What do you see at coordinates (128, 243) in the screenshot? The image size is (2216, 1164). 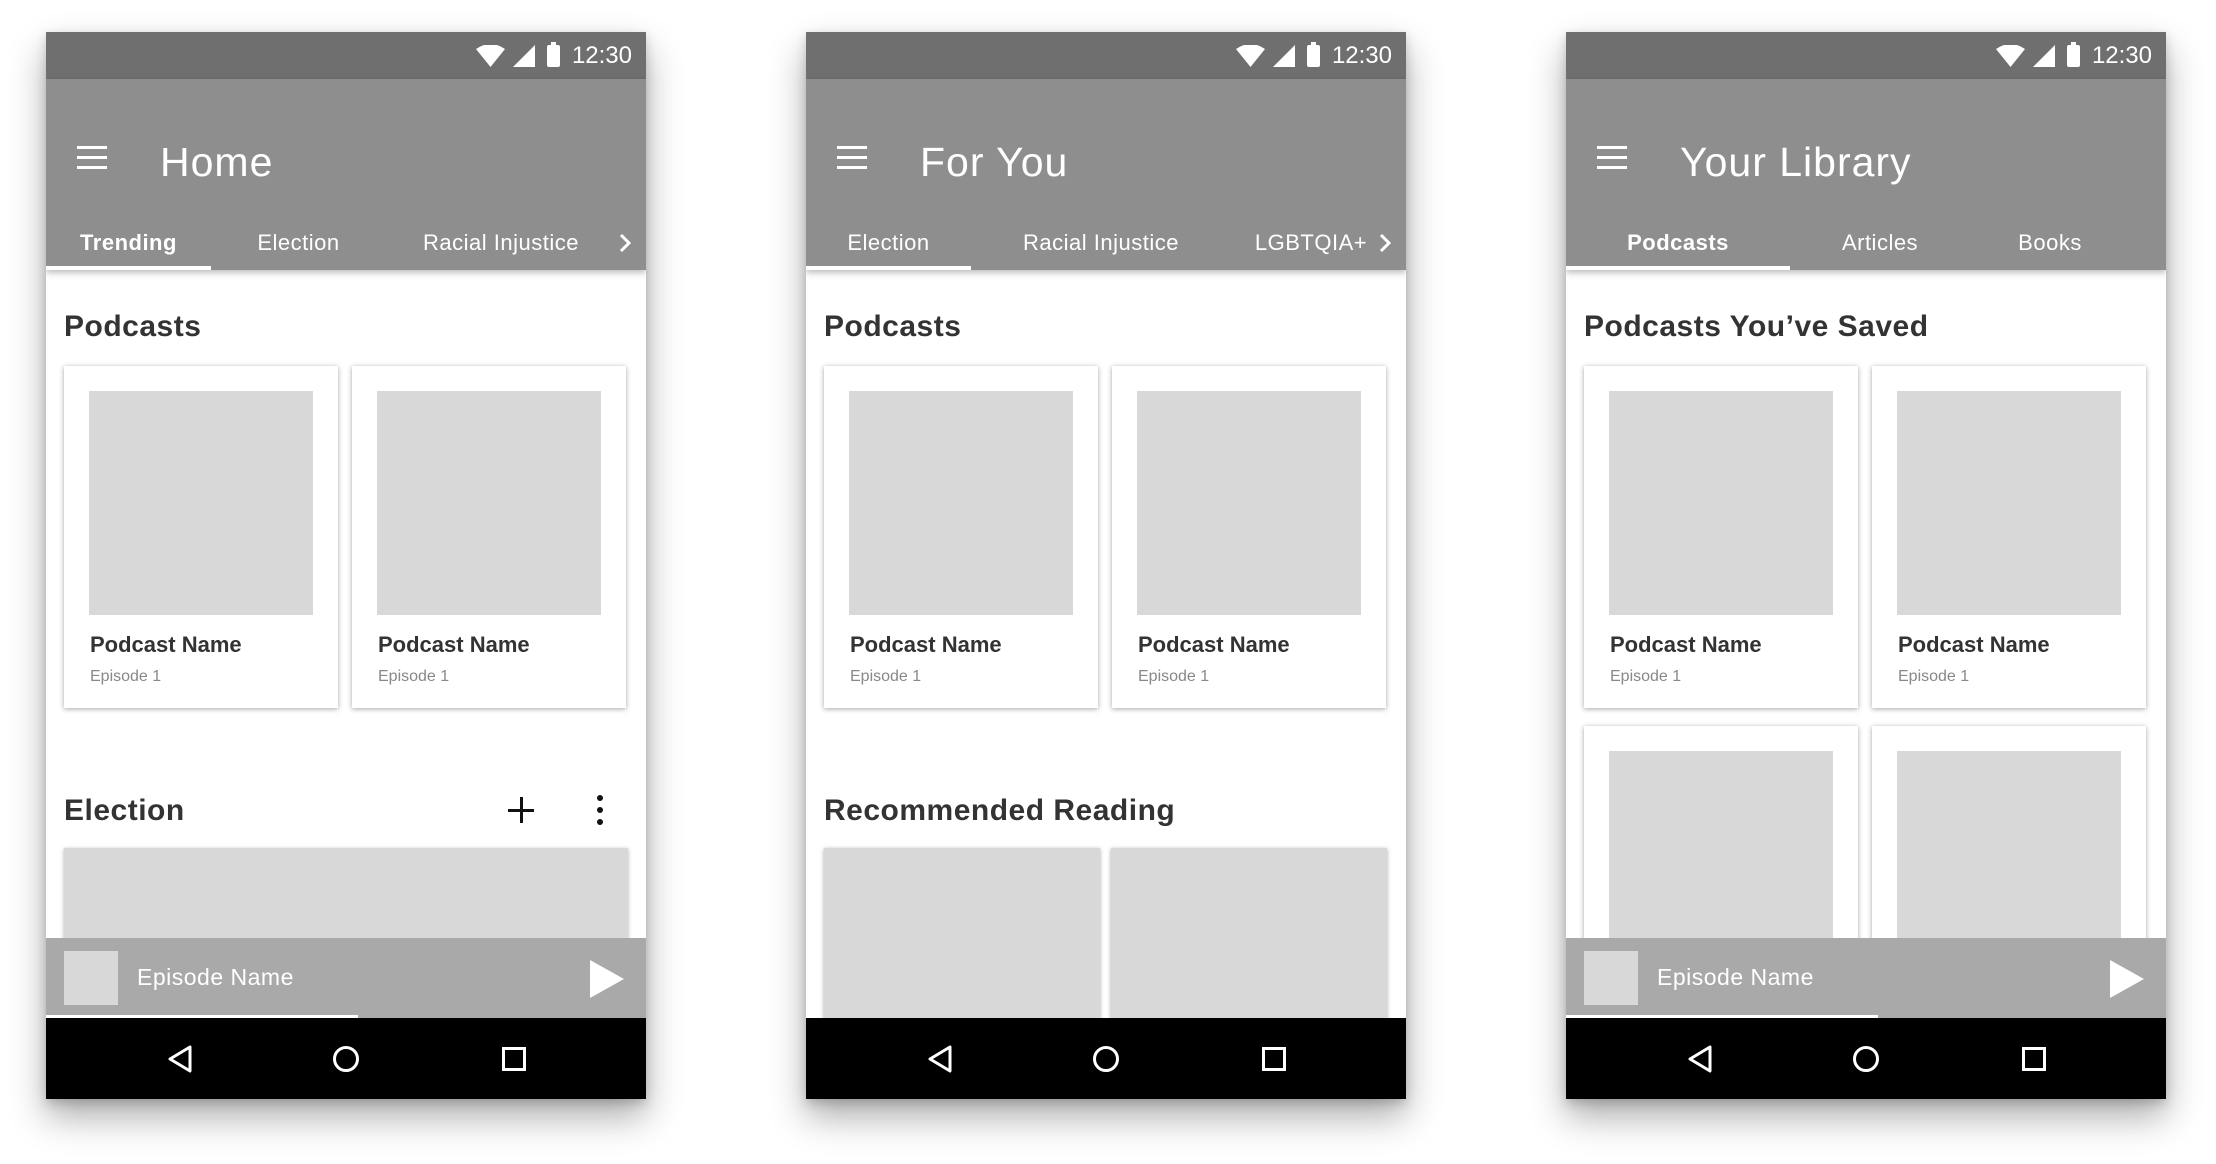 I see `tab-trending: Trending` at bounding box center [128, 243].